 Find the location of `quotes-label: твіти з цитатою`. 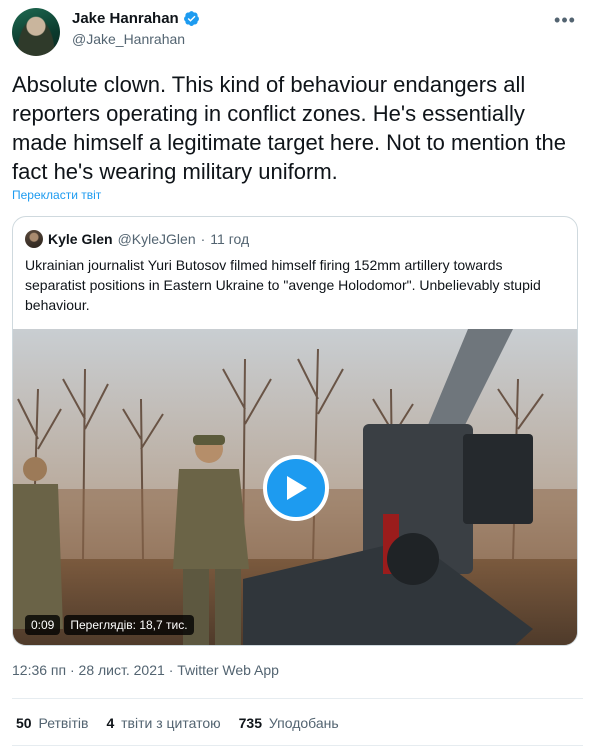

quotes-label: твіти з цитатою is located at coordinates (171, 723).